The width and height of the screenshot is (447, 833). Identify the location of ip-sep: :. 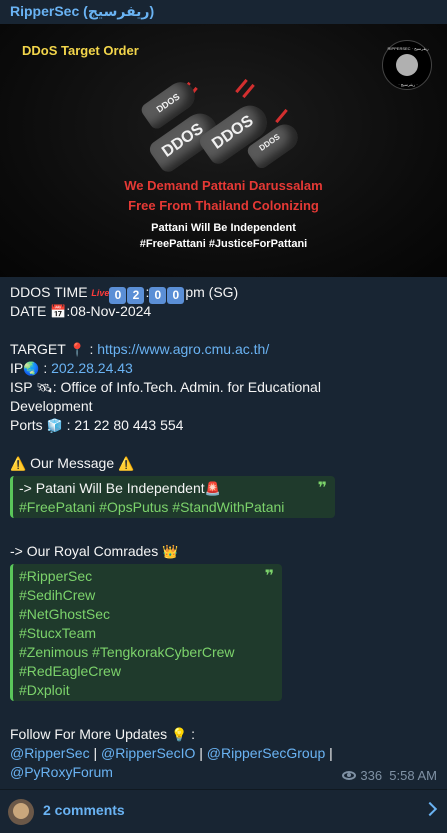
(45, 368).